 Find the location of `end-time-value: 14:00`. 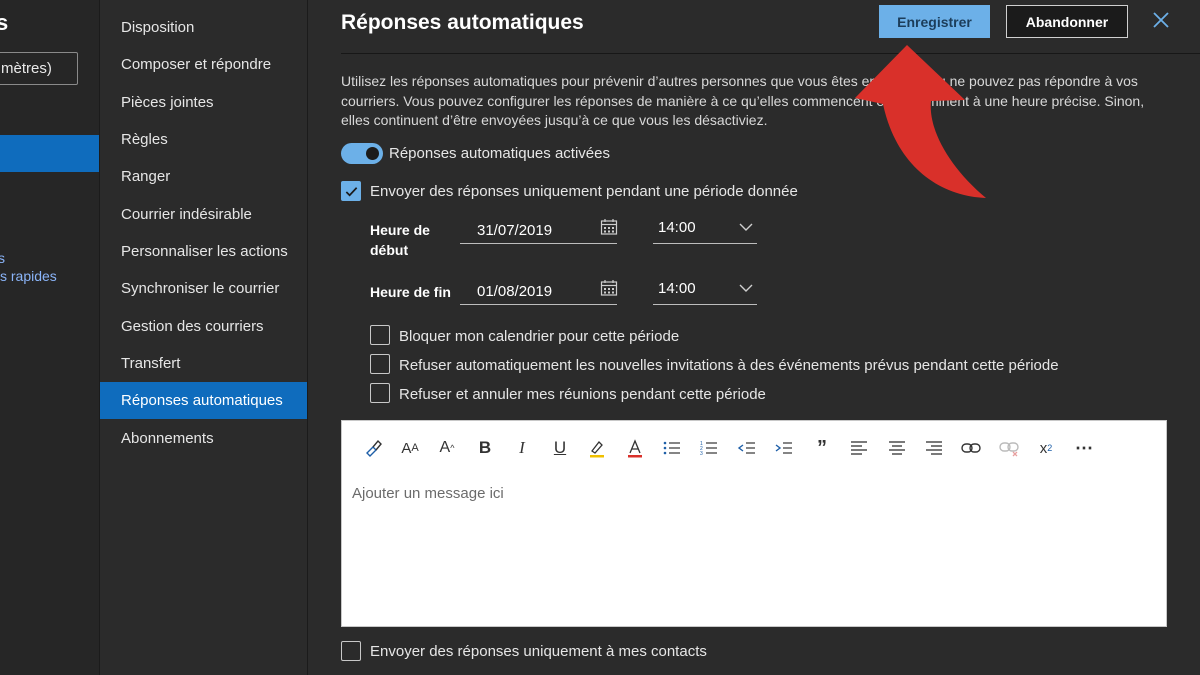

end-time-value: 14:00 is located at coordinates (677, 288).